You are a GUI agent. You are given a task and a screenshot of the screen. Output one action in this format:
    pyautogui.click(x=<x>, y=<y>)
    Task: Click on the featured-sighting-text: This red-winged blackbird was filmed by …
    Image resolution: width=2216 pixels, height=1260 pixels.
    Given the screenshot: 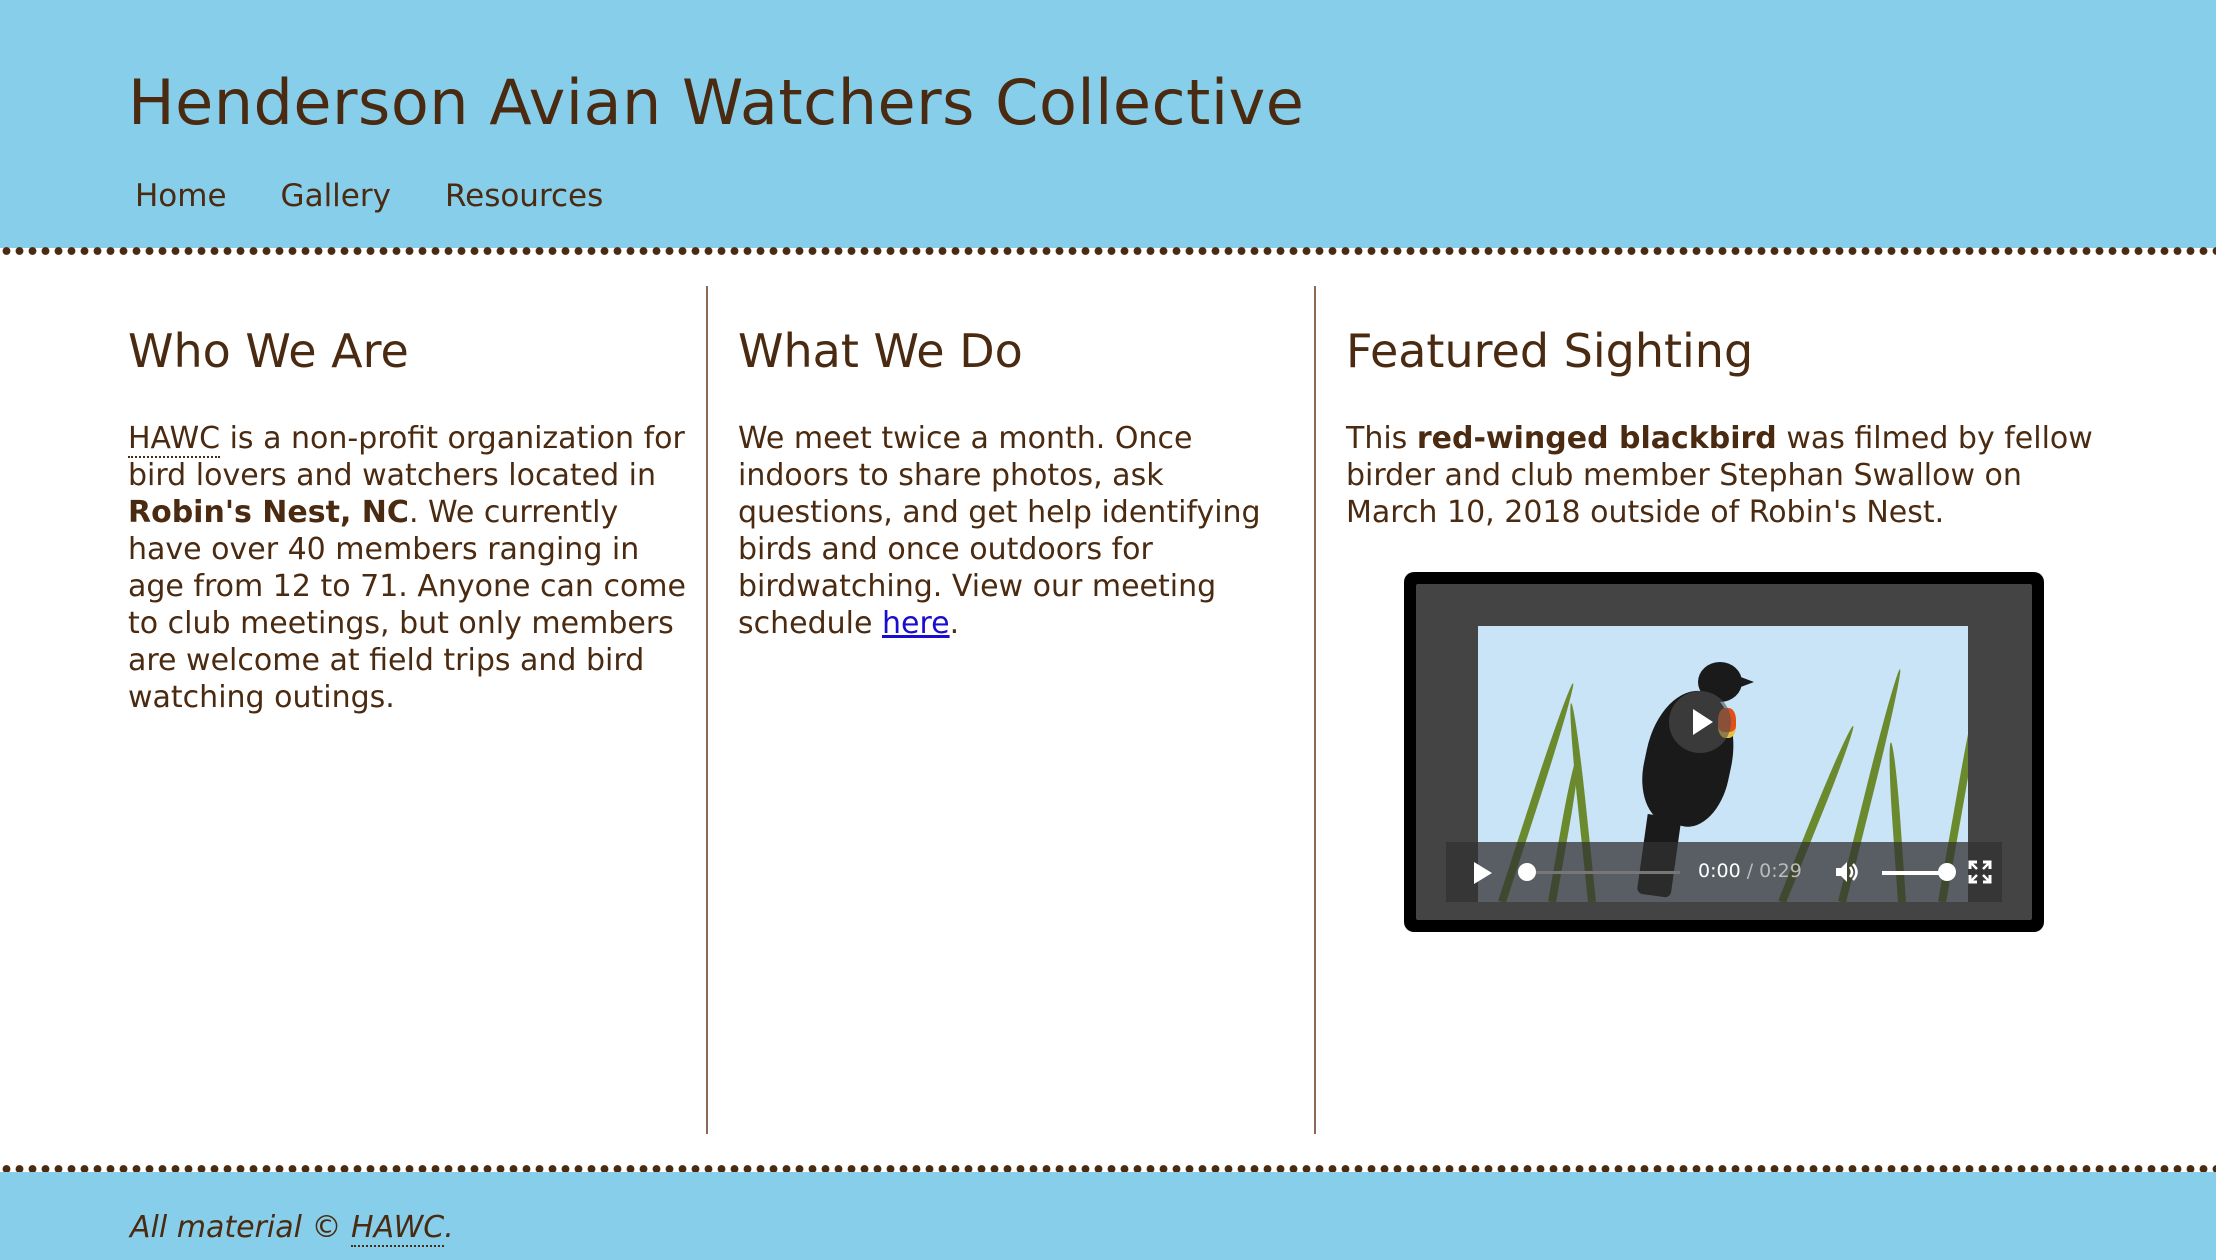 What is the action you would take?
    pyautogui.click(x=1731, y=475)
    